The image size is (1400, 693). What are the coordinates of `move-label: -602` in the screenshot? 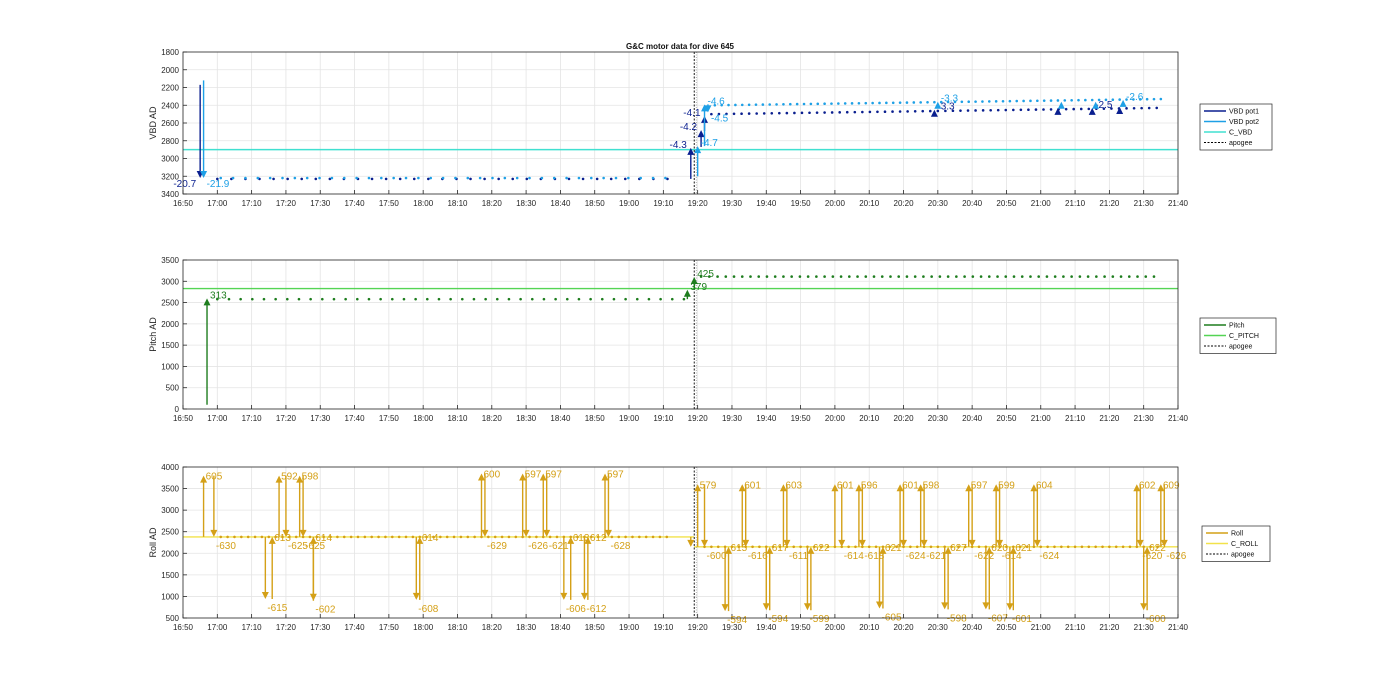 It's located at (325, 610).